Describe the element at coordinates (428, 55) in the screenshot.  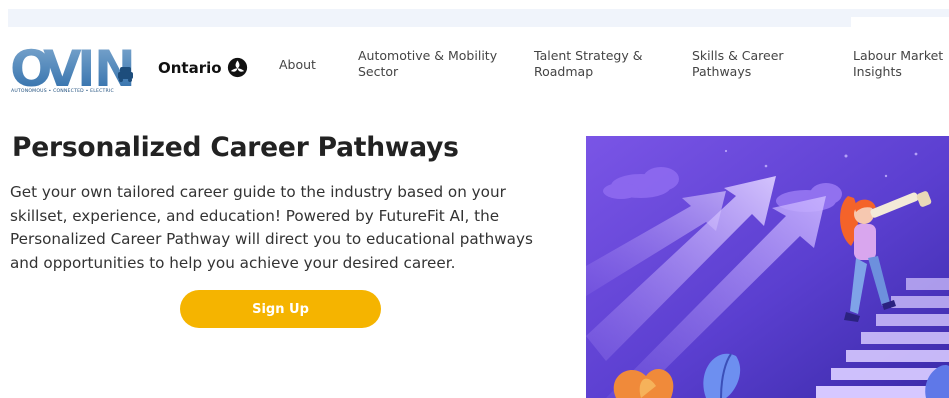
I see `nav-automotive-line-1: Automotive & Mobility` at that location.